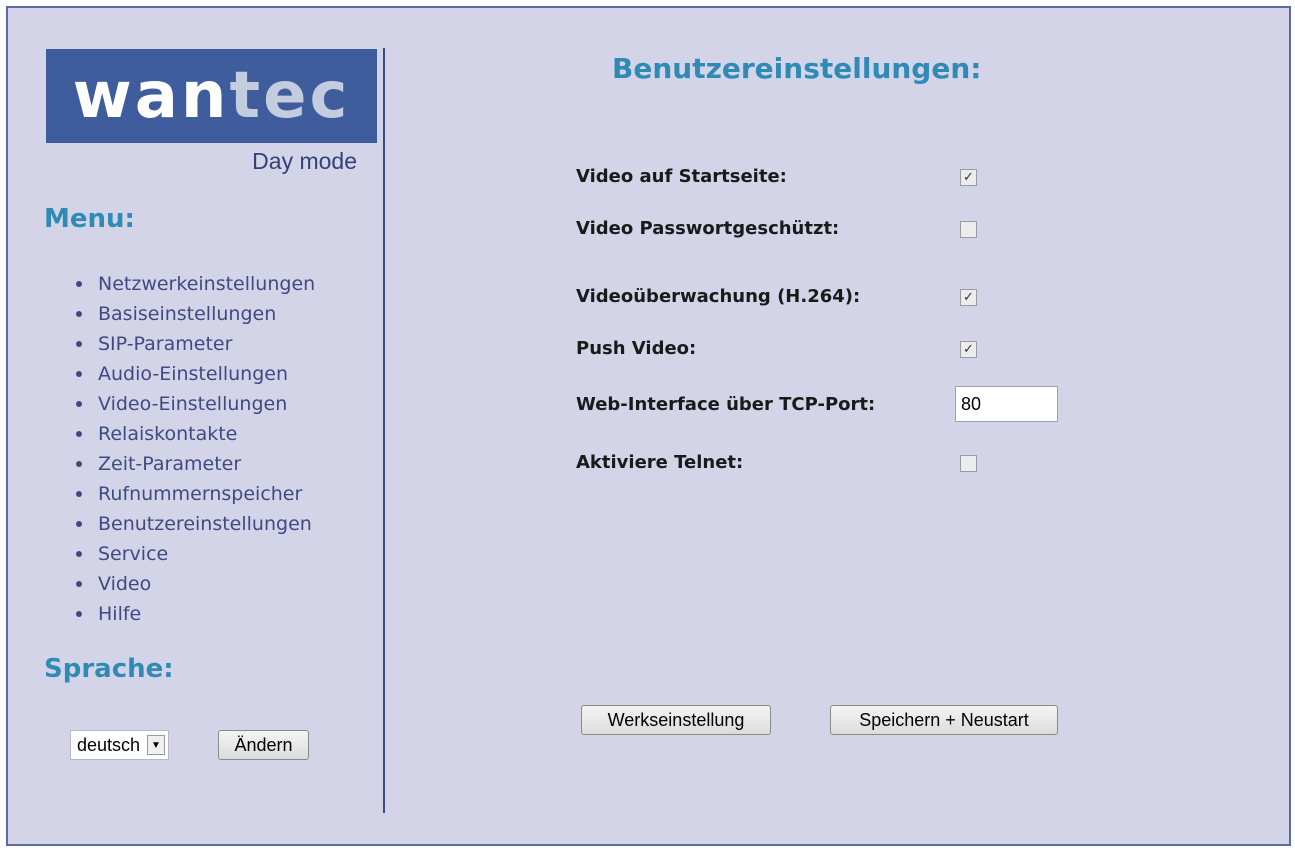 Image resolution: width=1295 pixels, height=850 pixels. What do you see at coordinates (195, 284) in the screenshot?
I see `menu-item-netzwerkeinstellungen: Netzwerkeinstellungen` at bounding box center [195, 284].